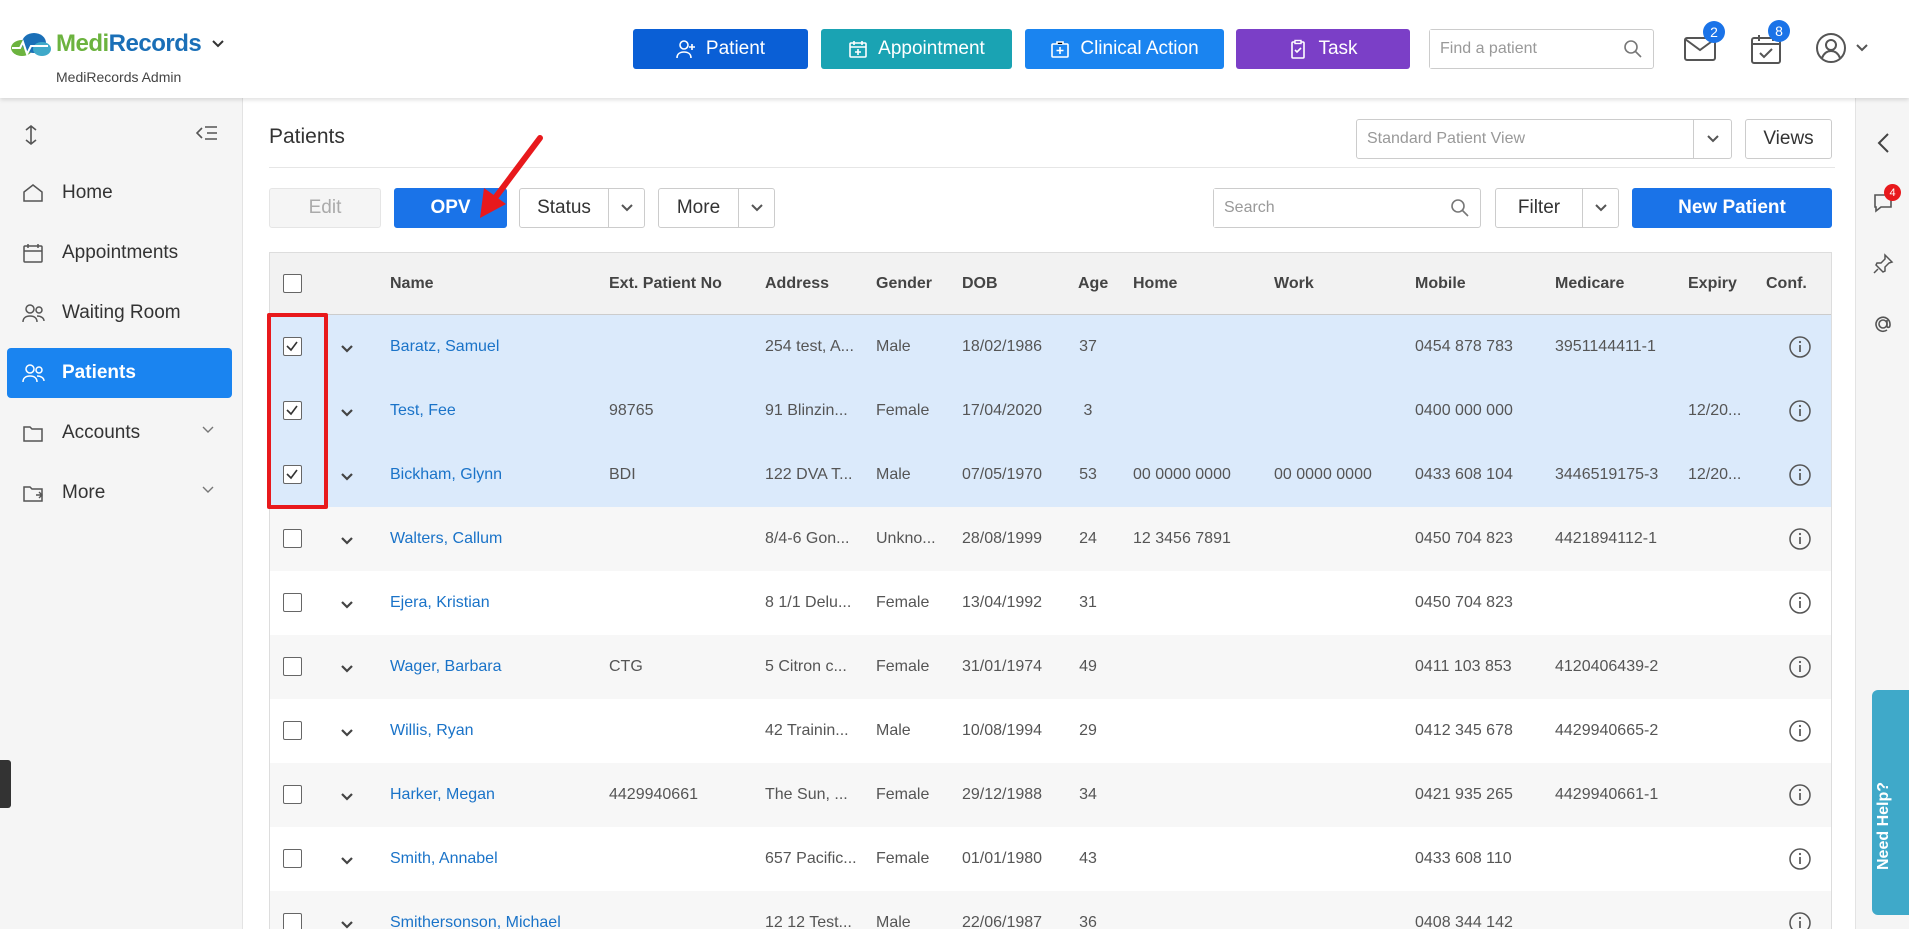  I want to click on column-header: Expiry, so click(1712, 284).